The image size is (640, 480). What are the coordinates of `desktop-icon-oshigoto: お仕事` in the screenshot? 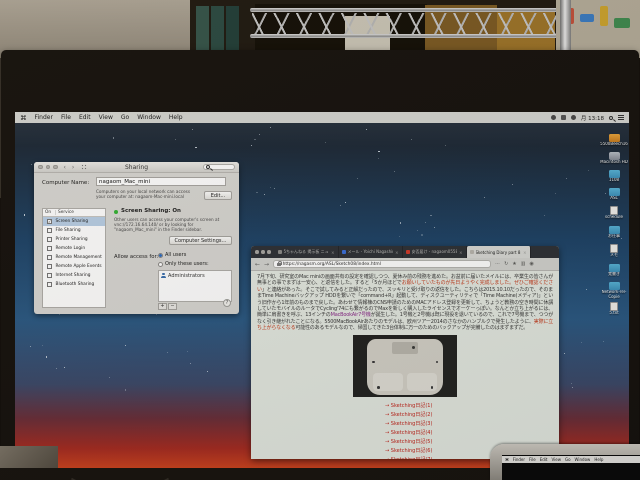 It's located at (613, 232).